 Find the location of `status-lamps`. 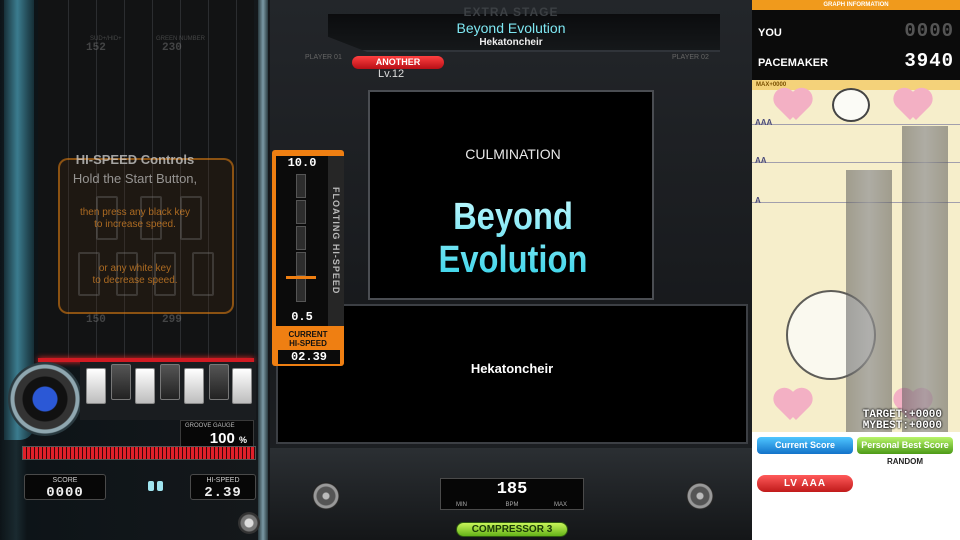

status-lamps is located at coordinates (159, 483).